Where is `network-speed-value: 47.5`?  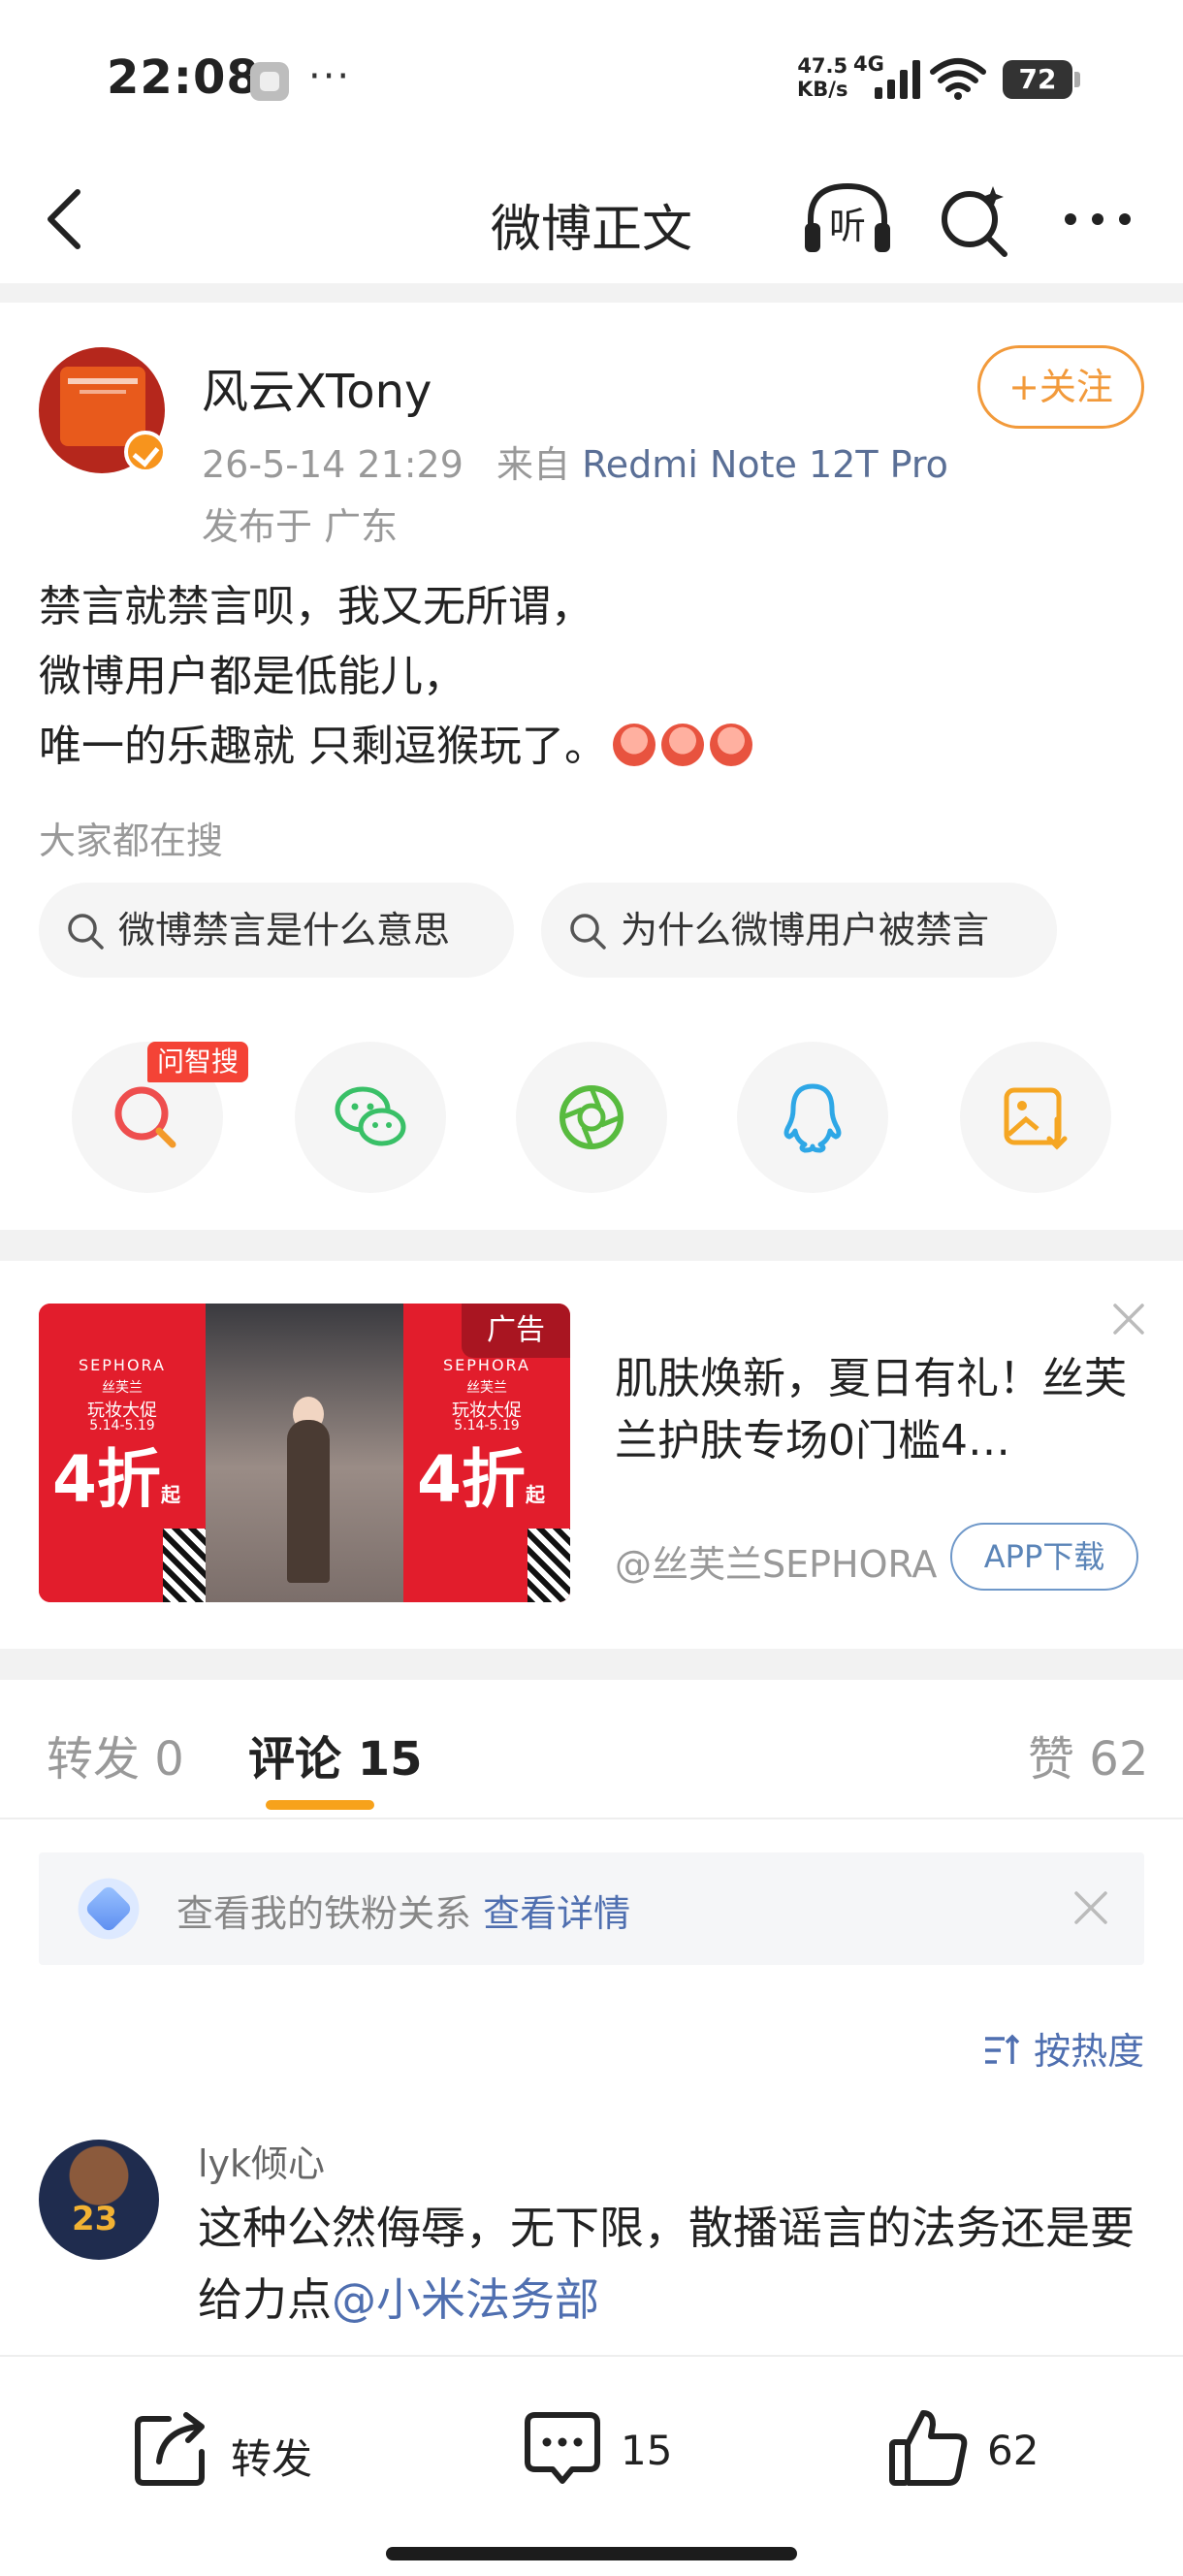 network-speed-value: 47.5 is located at coordinates (822, 66).